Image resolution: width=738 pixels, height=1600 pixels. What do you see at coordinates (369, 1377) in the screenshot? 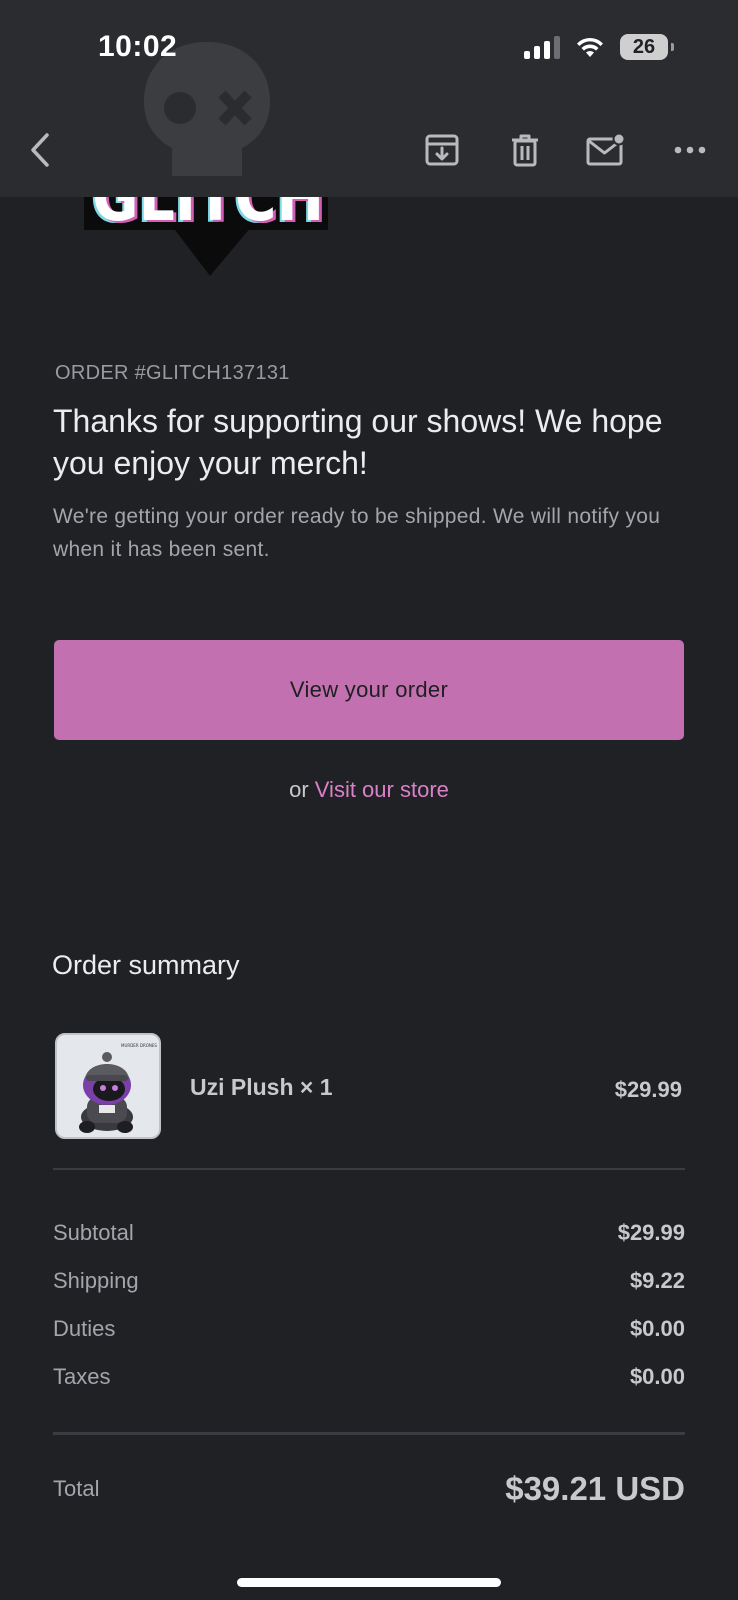
I see `taxes-row: Taxes $0.00` at bounding box center [369, 1377].